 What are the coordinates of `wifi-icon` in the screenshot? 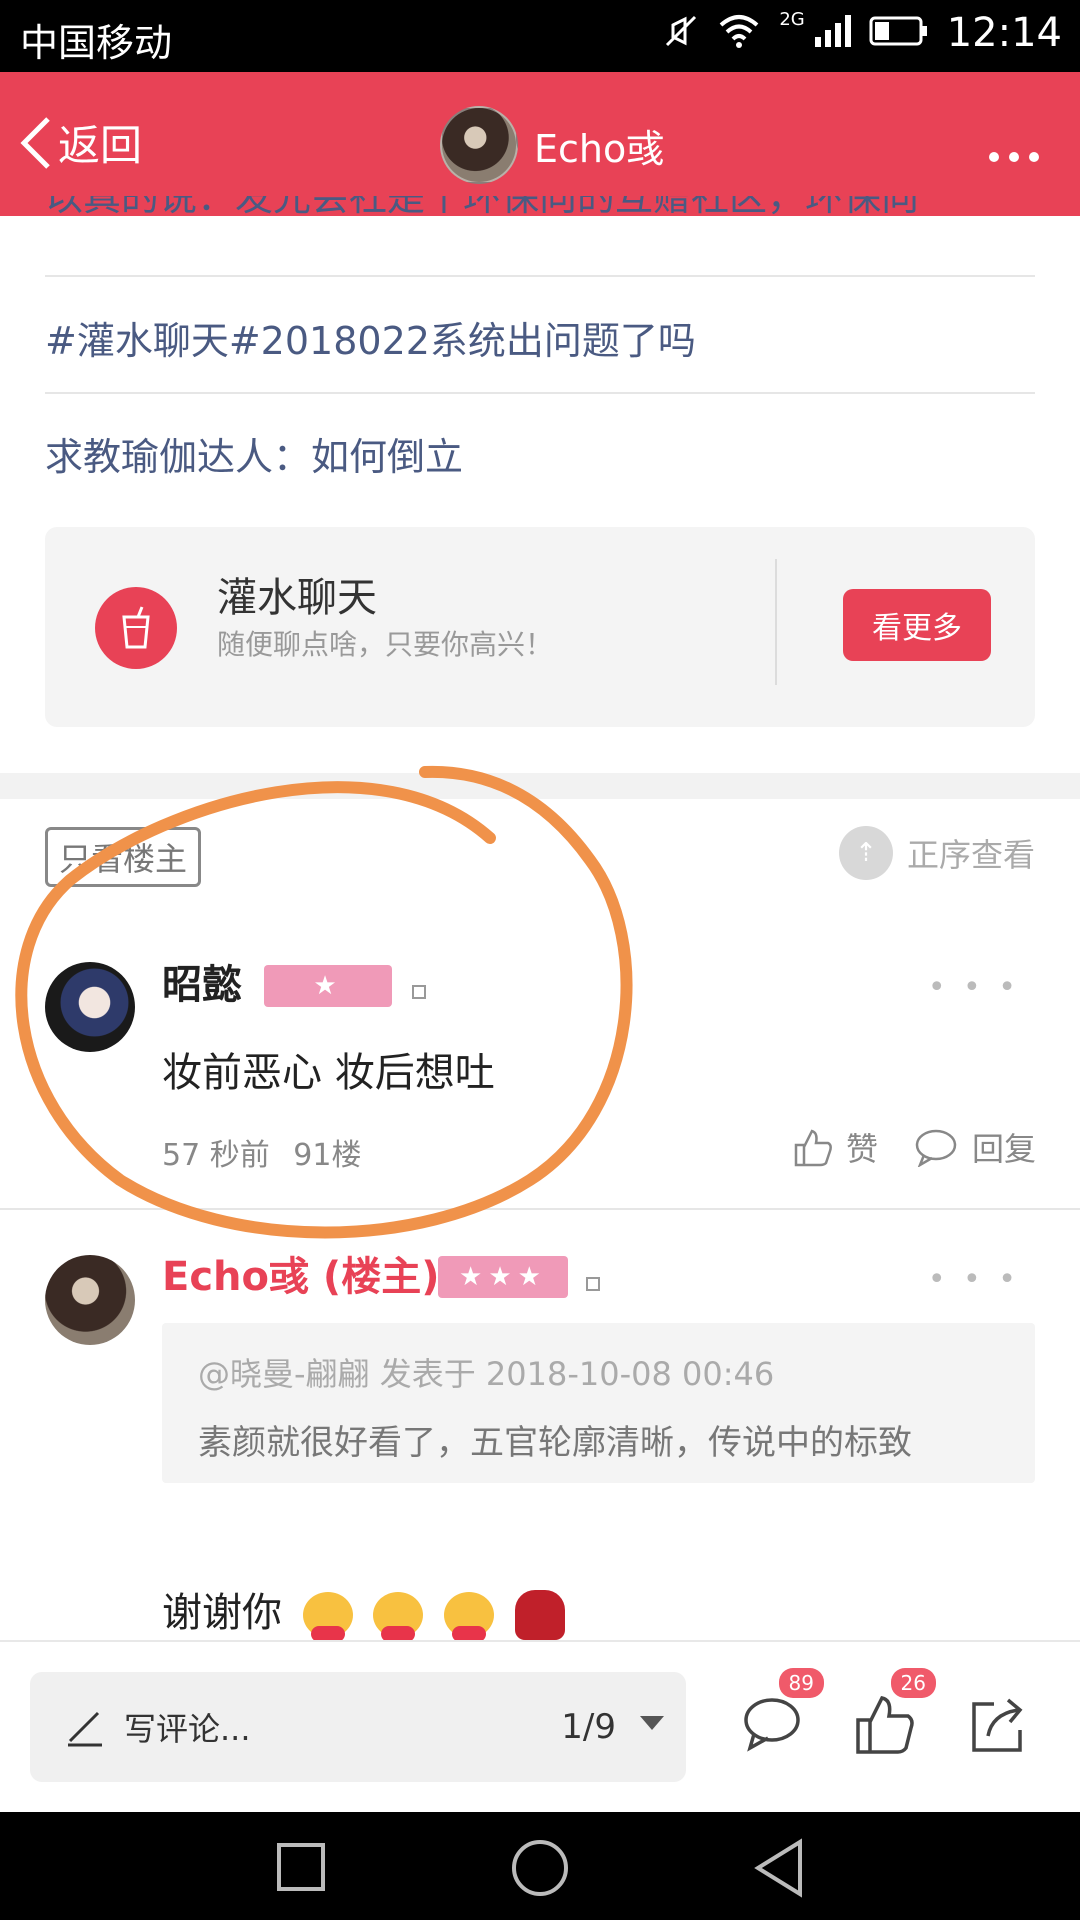 It's located at (739, 33).